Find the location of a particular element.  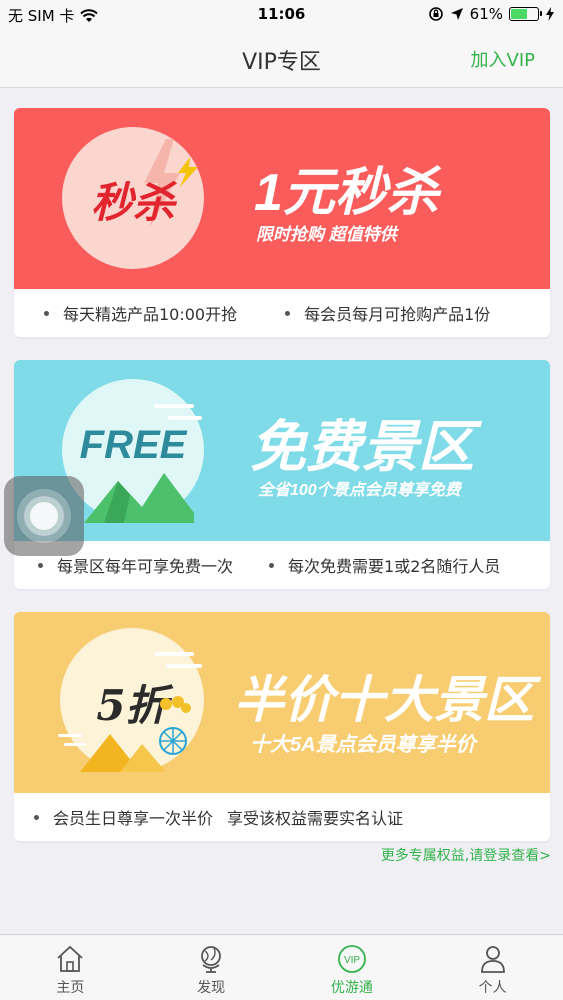

flash-sale-footer: 每天精选产品10:00开抢 每会员每月可抢购产品1份 is located at coordinates (282, 313).